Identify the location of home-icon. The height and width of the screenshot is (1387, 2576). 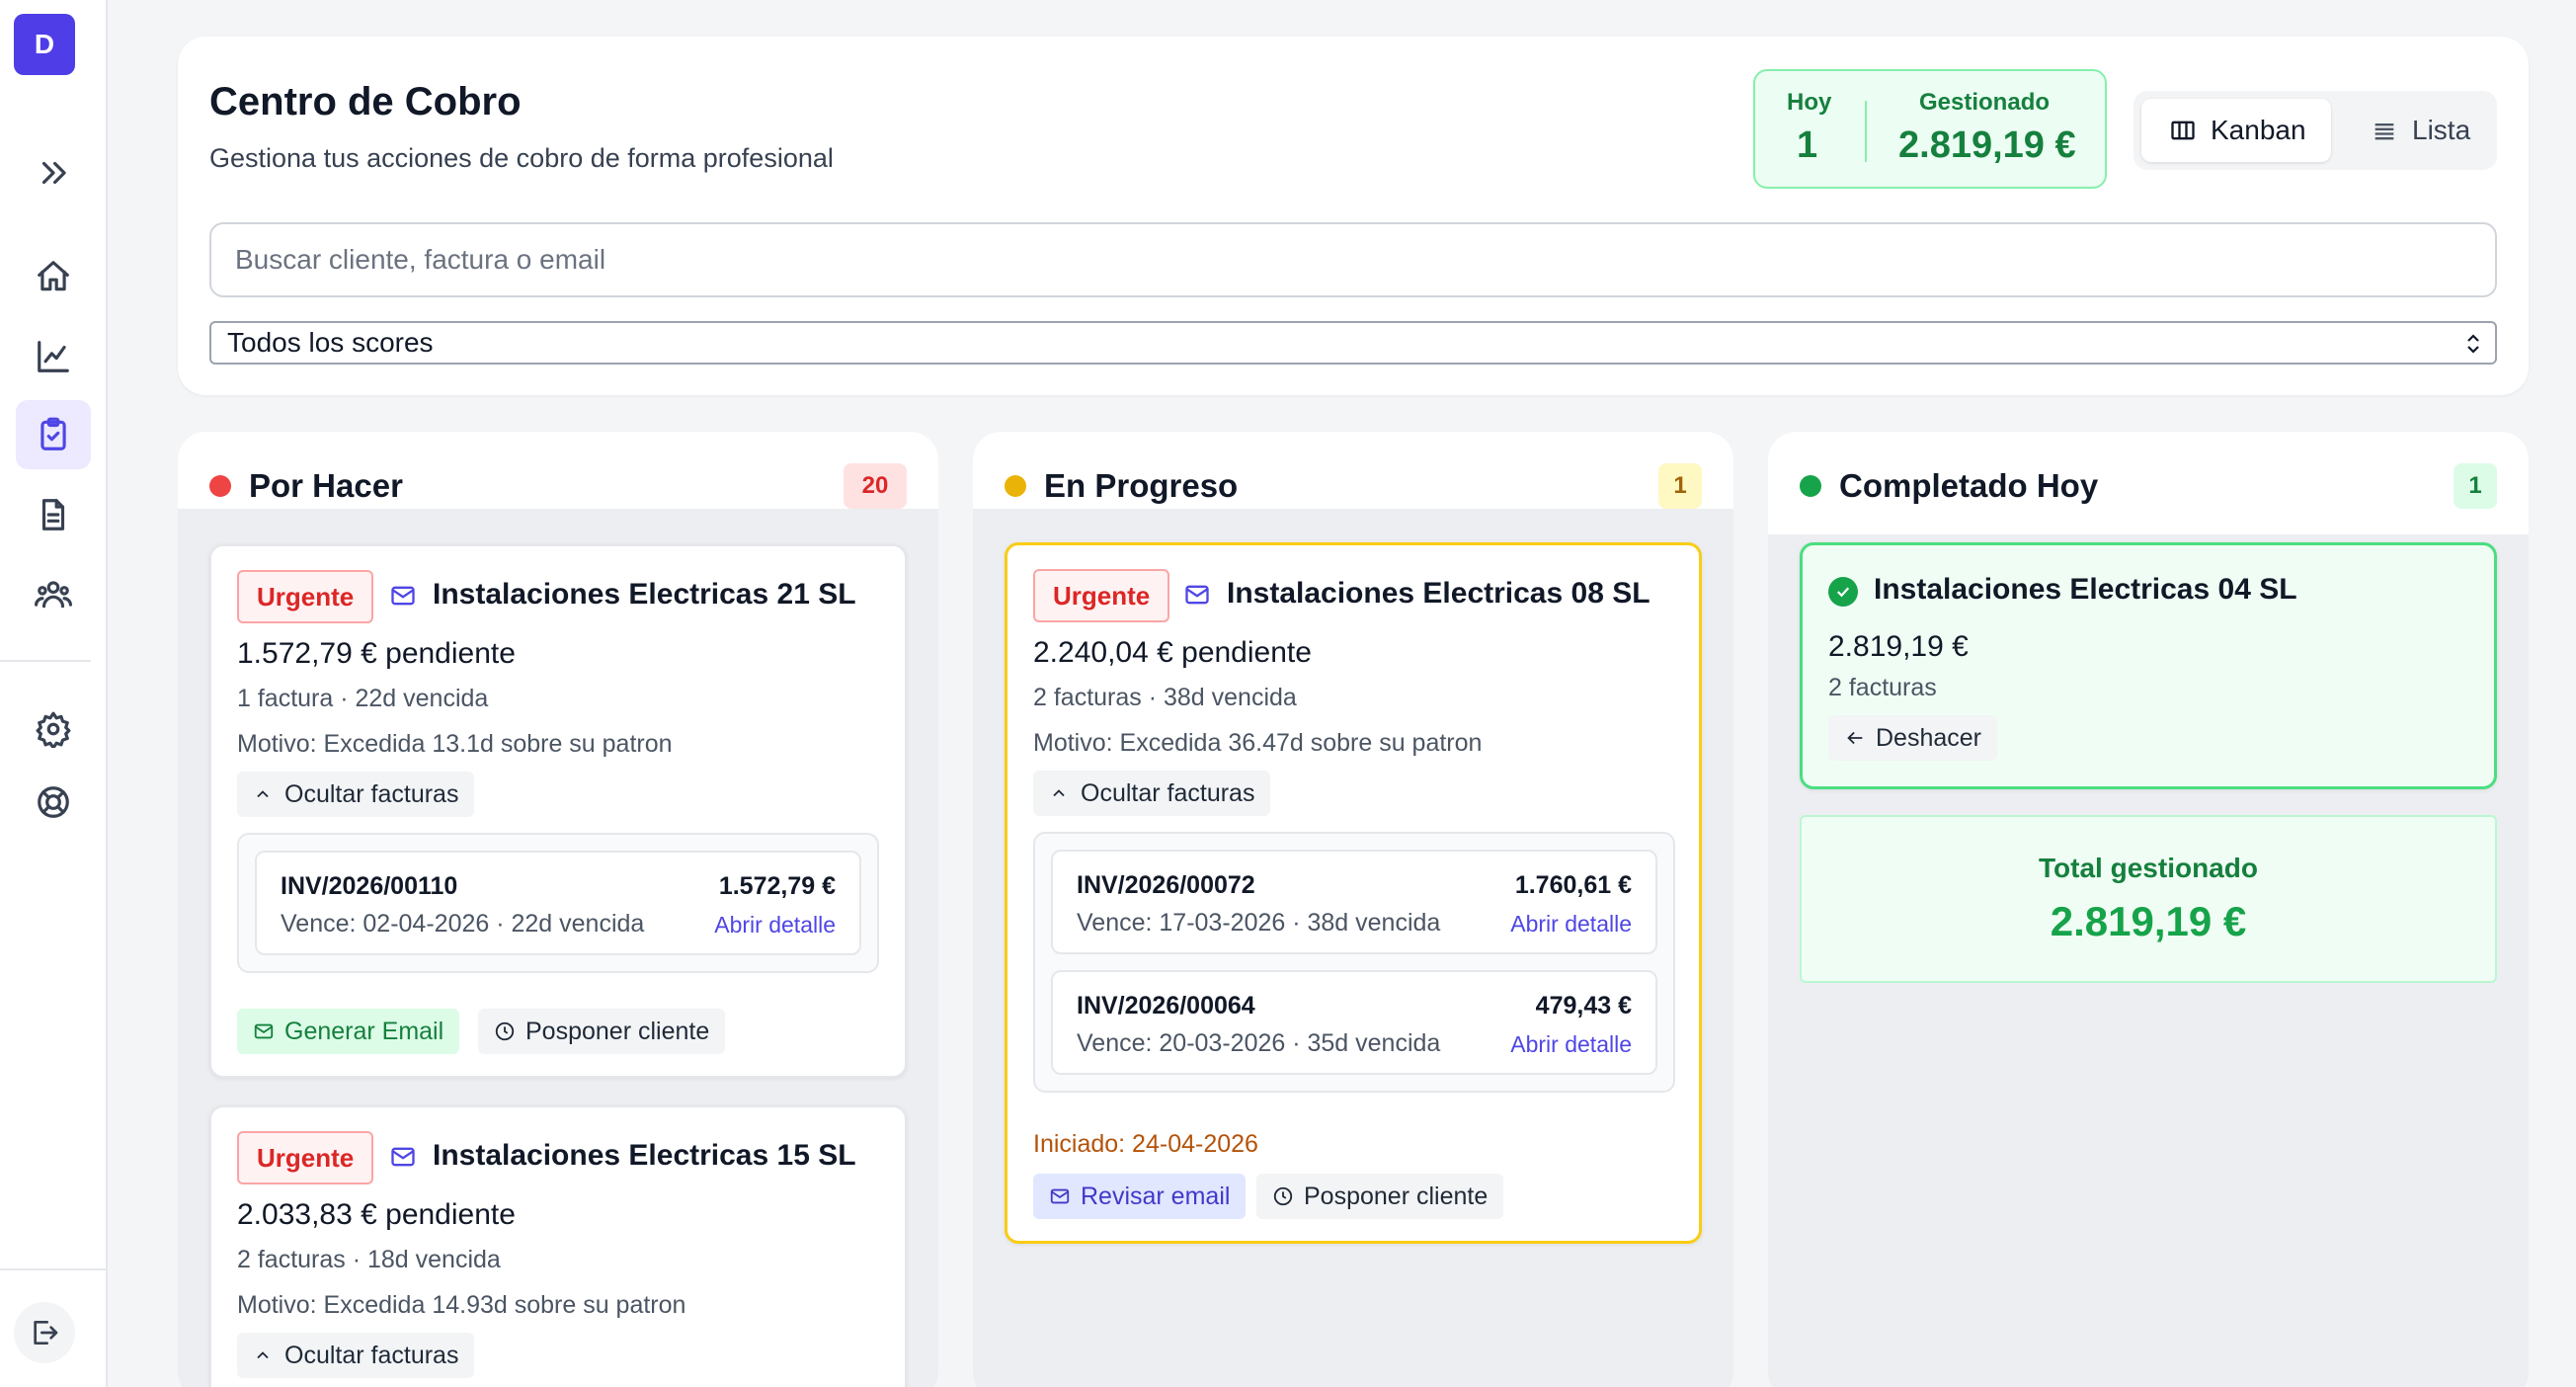
(53, 276).